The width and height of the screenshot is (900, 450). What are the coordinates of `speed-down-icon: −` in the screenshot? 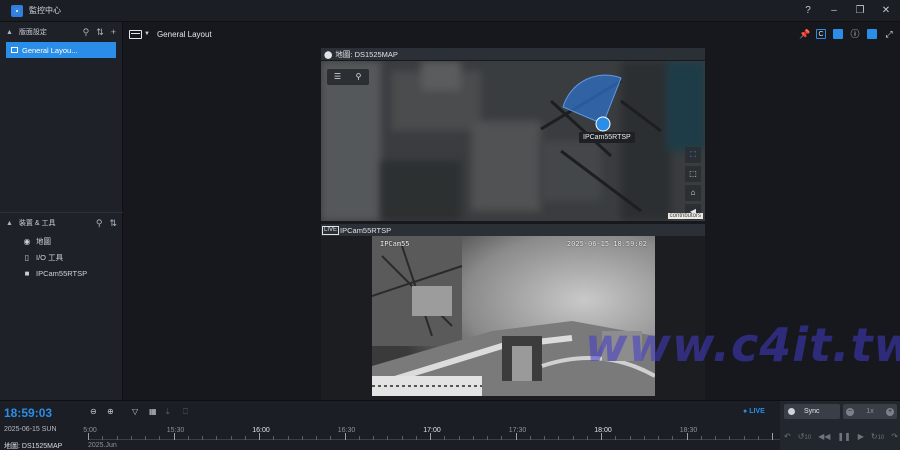 It's located at (850, 411).